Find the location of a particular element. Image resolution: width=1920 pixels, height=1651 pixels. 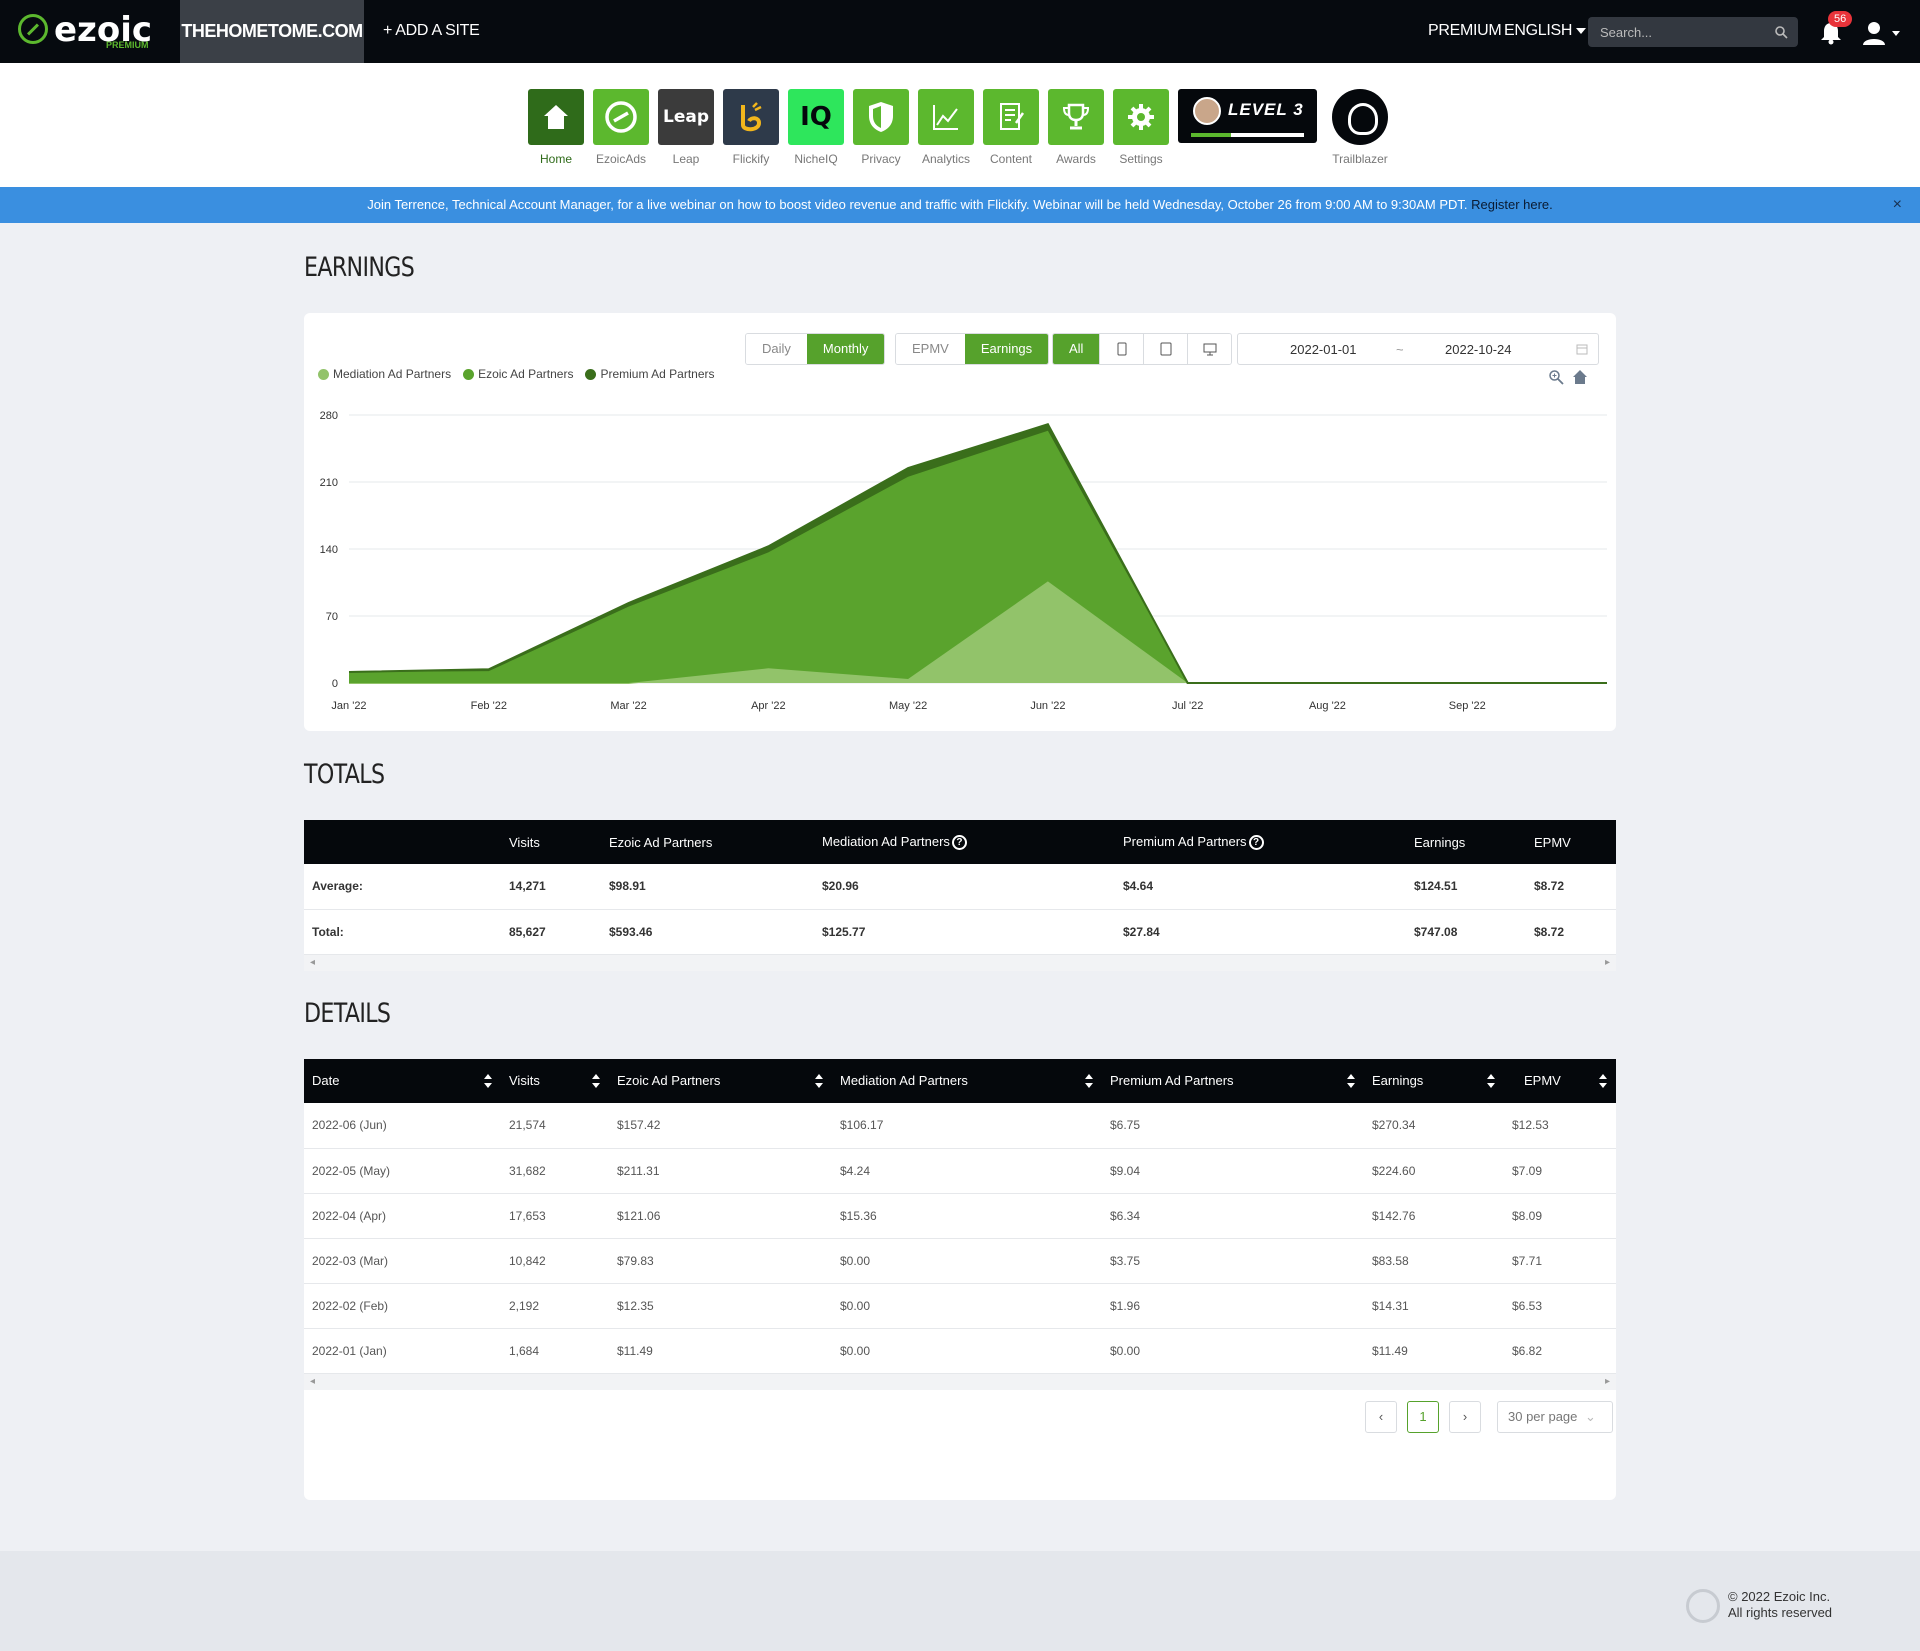

sort-date: Date is located at coordinates (402, 1081).